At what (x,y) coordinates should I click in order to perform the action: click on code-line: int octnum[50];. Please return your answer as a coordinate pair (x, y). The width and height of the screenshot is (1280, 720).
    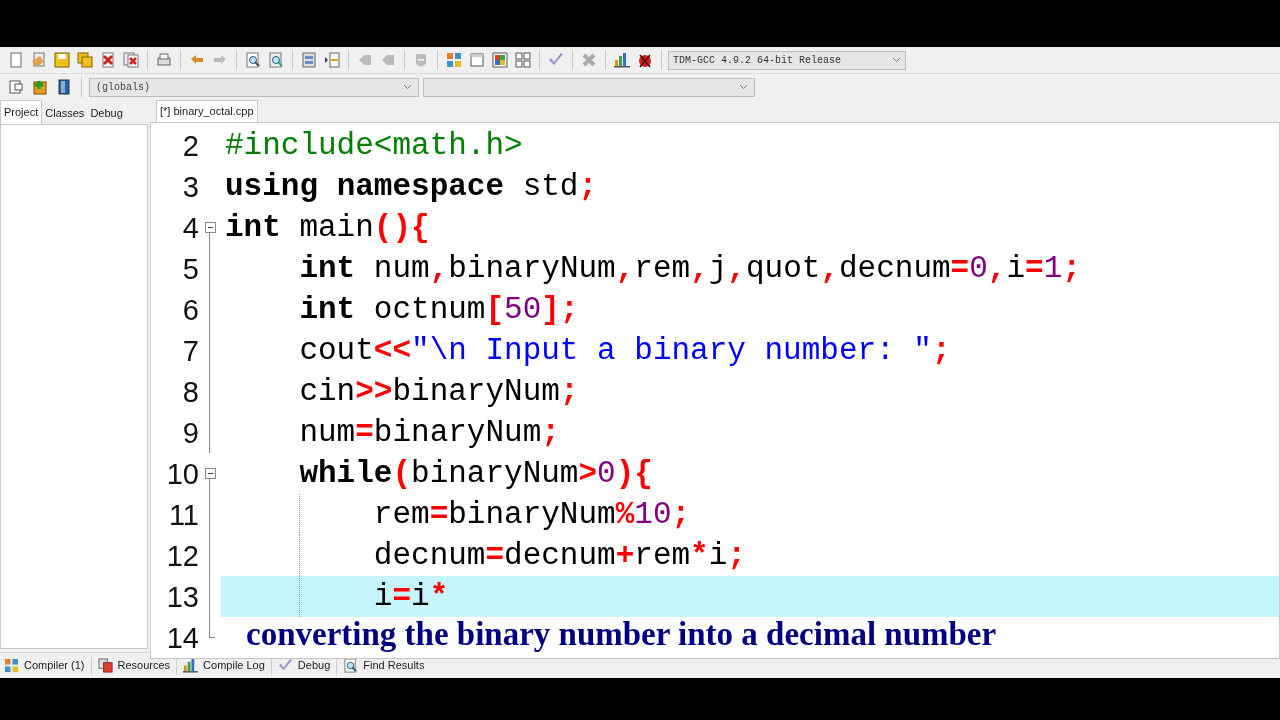
    Looking at the image, I should click on (438, 310).